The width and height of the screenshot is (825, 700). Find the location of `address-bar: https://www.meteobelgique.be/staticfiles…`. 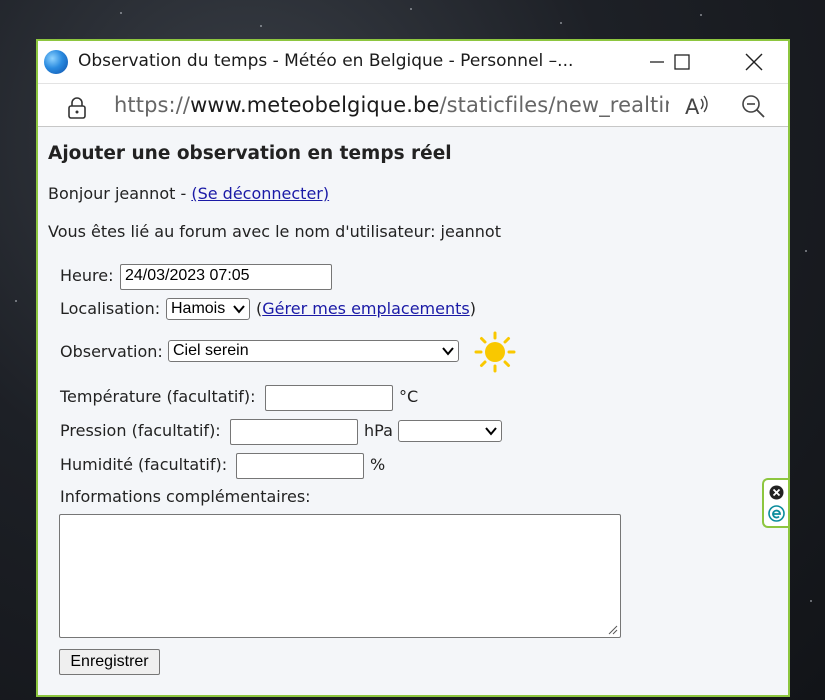

address-bar: https://www.meteobelgique.be/staticfiles… is located at coordinates (413, 105).